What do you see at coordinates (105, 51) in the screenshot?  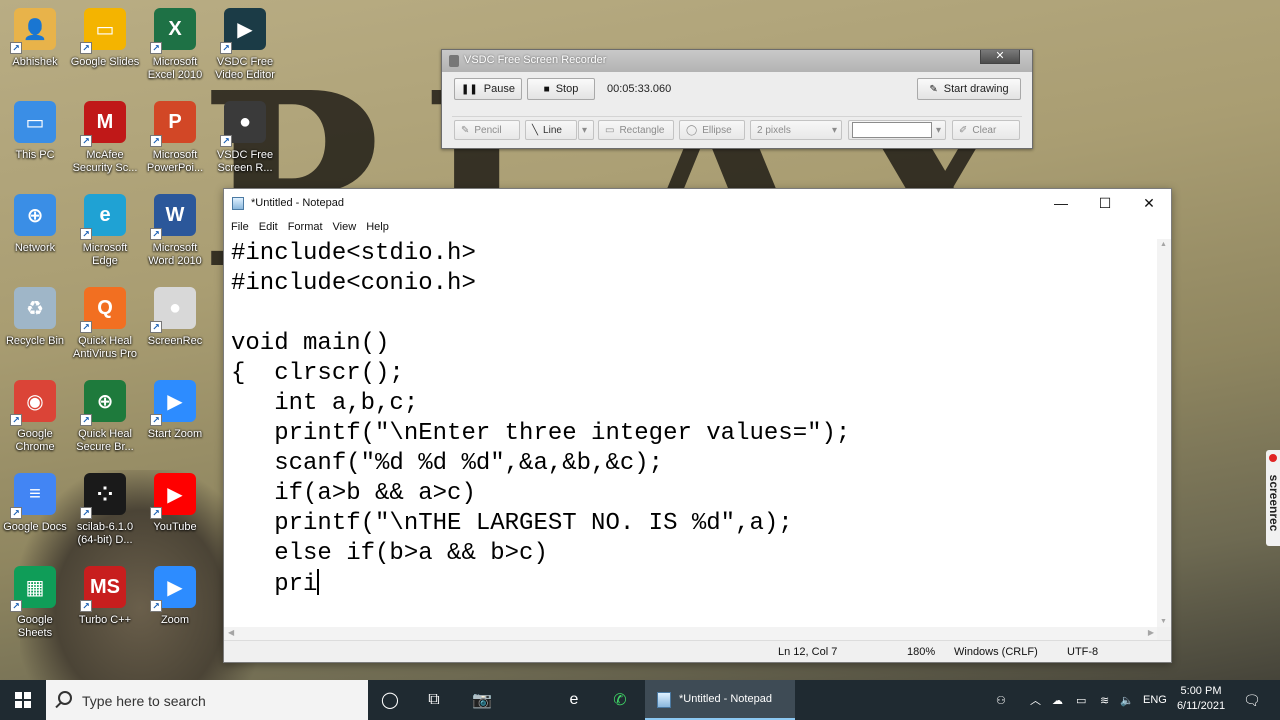 I see `desktop-shortcut: ▭ ↗ Google Slides` at bounding box center [105, 51].